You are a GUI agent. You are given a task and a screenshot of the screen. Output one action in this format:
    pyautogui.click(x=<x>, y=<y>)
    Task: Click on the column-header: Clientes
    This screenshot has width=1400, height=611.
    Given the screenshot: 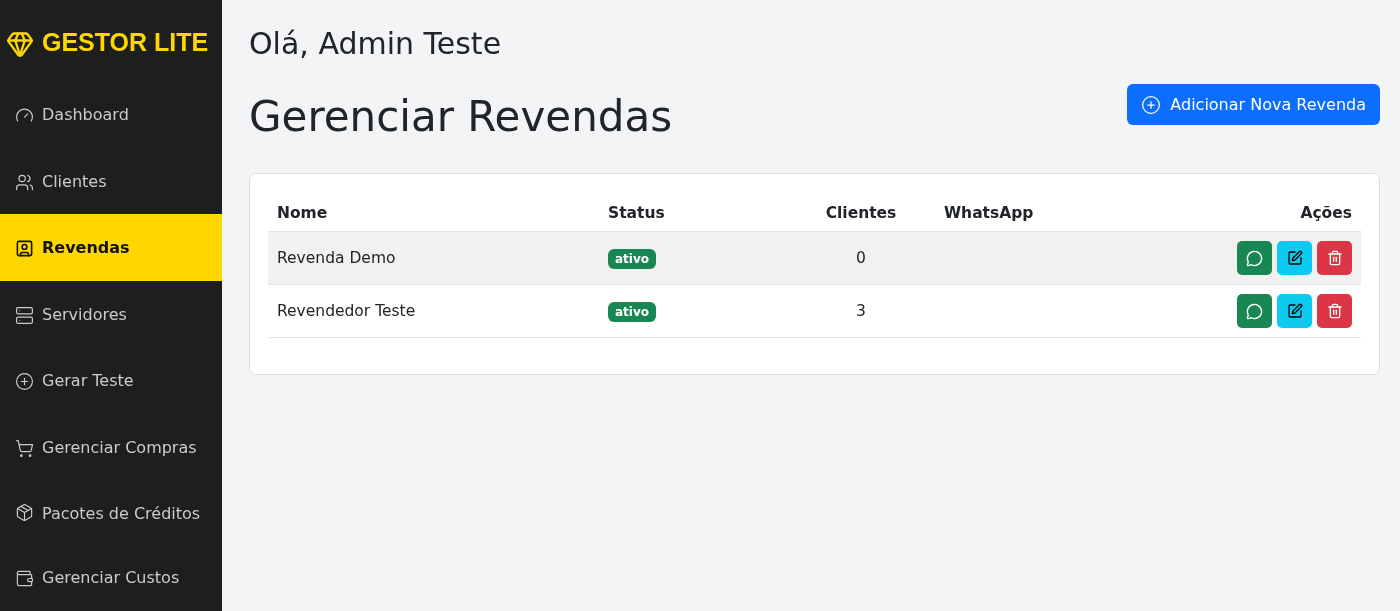 What is the action you would take?
    pyautogui.click(x=861, y=212)
    